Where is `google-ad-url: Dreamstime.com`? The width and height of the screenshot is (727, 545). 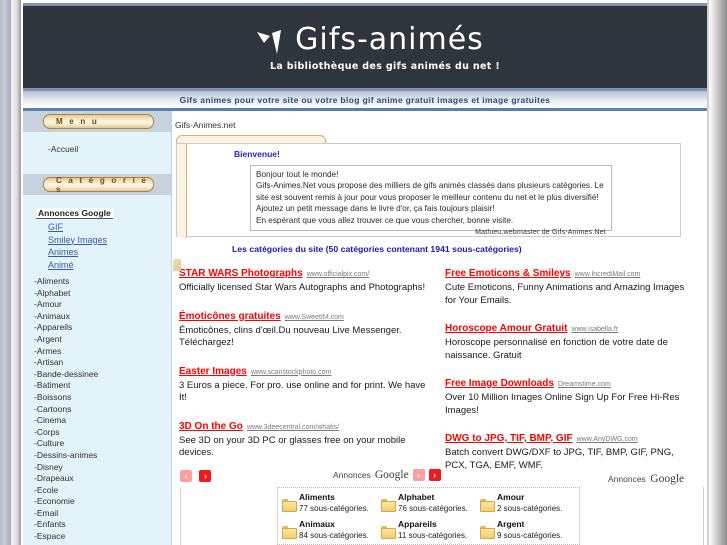 google-ad-url: Dreamstime.com is located at coordinates (584, 384).